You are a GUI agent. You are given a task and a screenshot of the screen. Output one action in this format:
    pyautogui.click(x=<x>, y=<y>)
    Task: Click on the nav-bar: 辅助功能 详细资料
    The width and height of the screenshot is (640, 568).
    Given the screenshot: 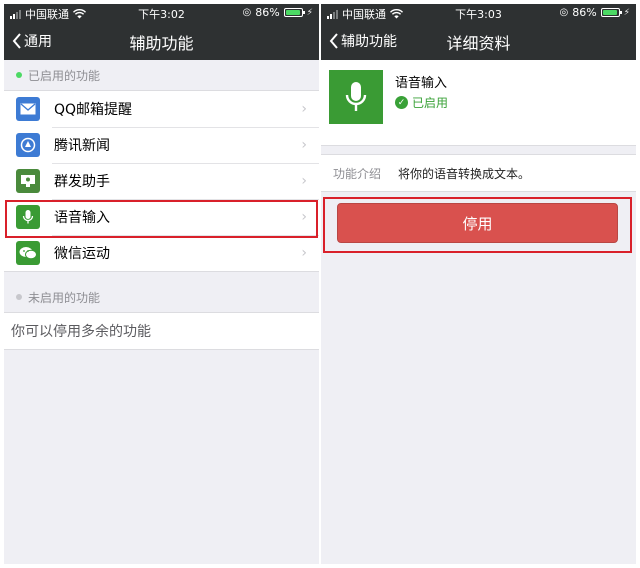 What is the action you would take?
    pyautogui.click(x=478, y=41)
    